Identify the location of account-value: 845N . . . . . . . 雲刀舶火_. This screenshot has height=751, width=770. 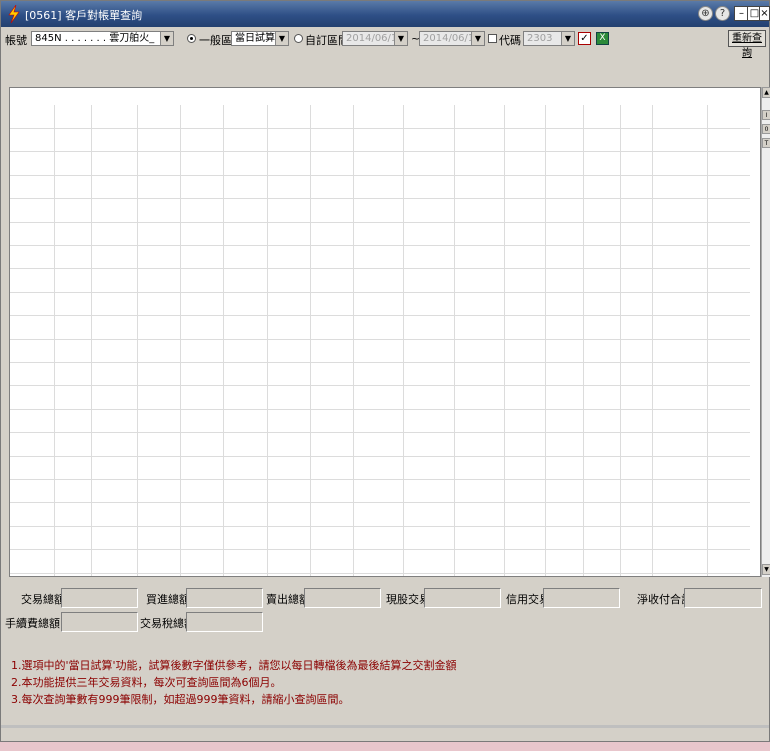
(95, 38).